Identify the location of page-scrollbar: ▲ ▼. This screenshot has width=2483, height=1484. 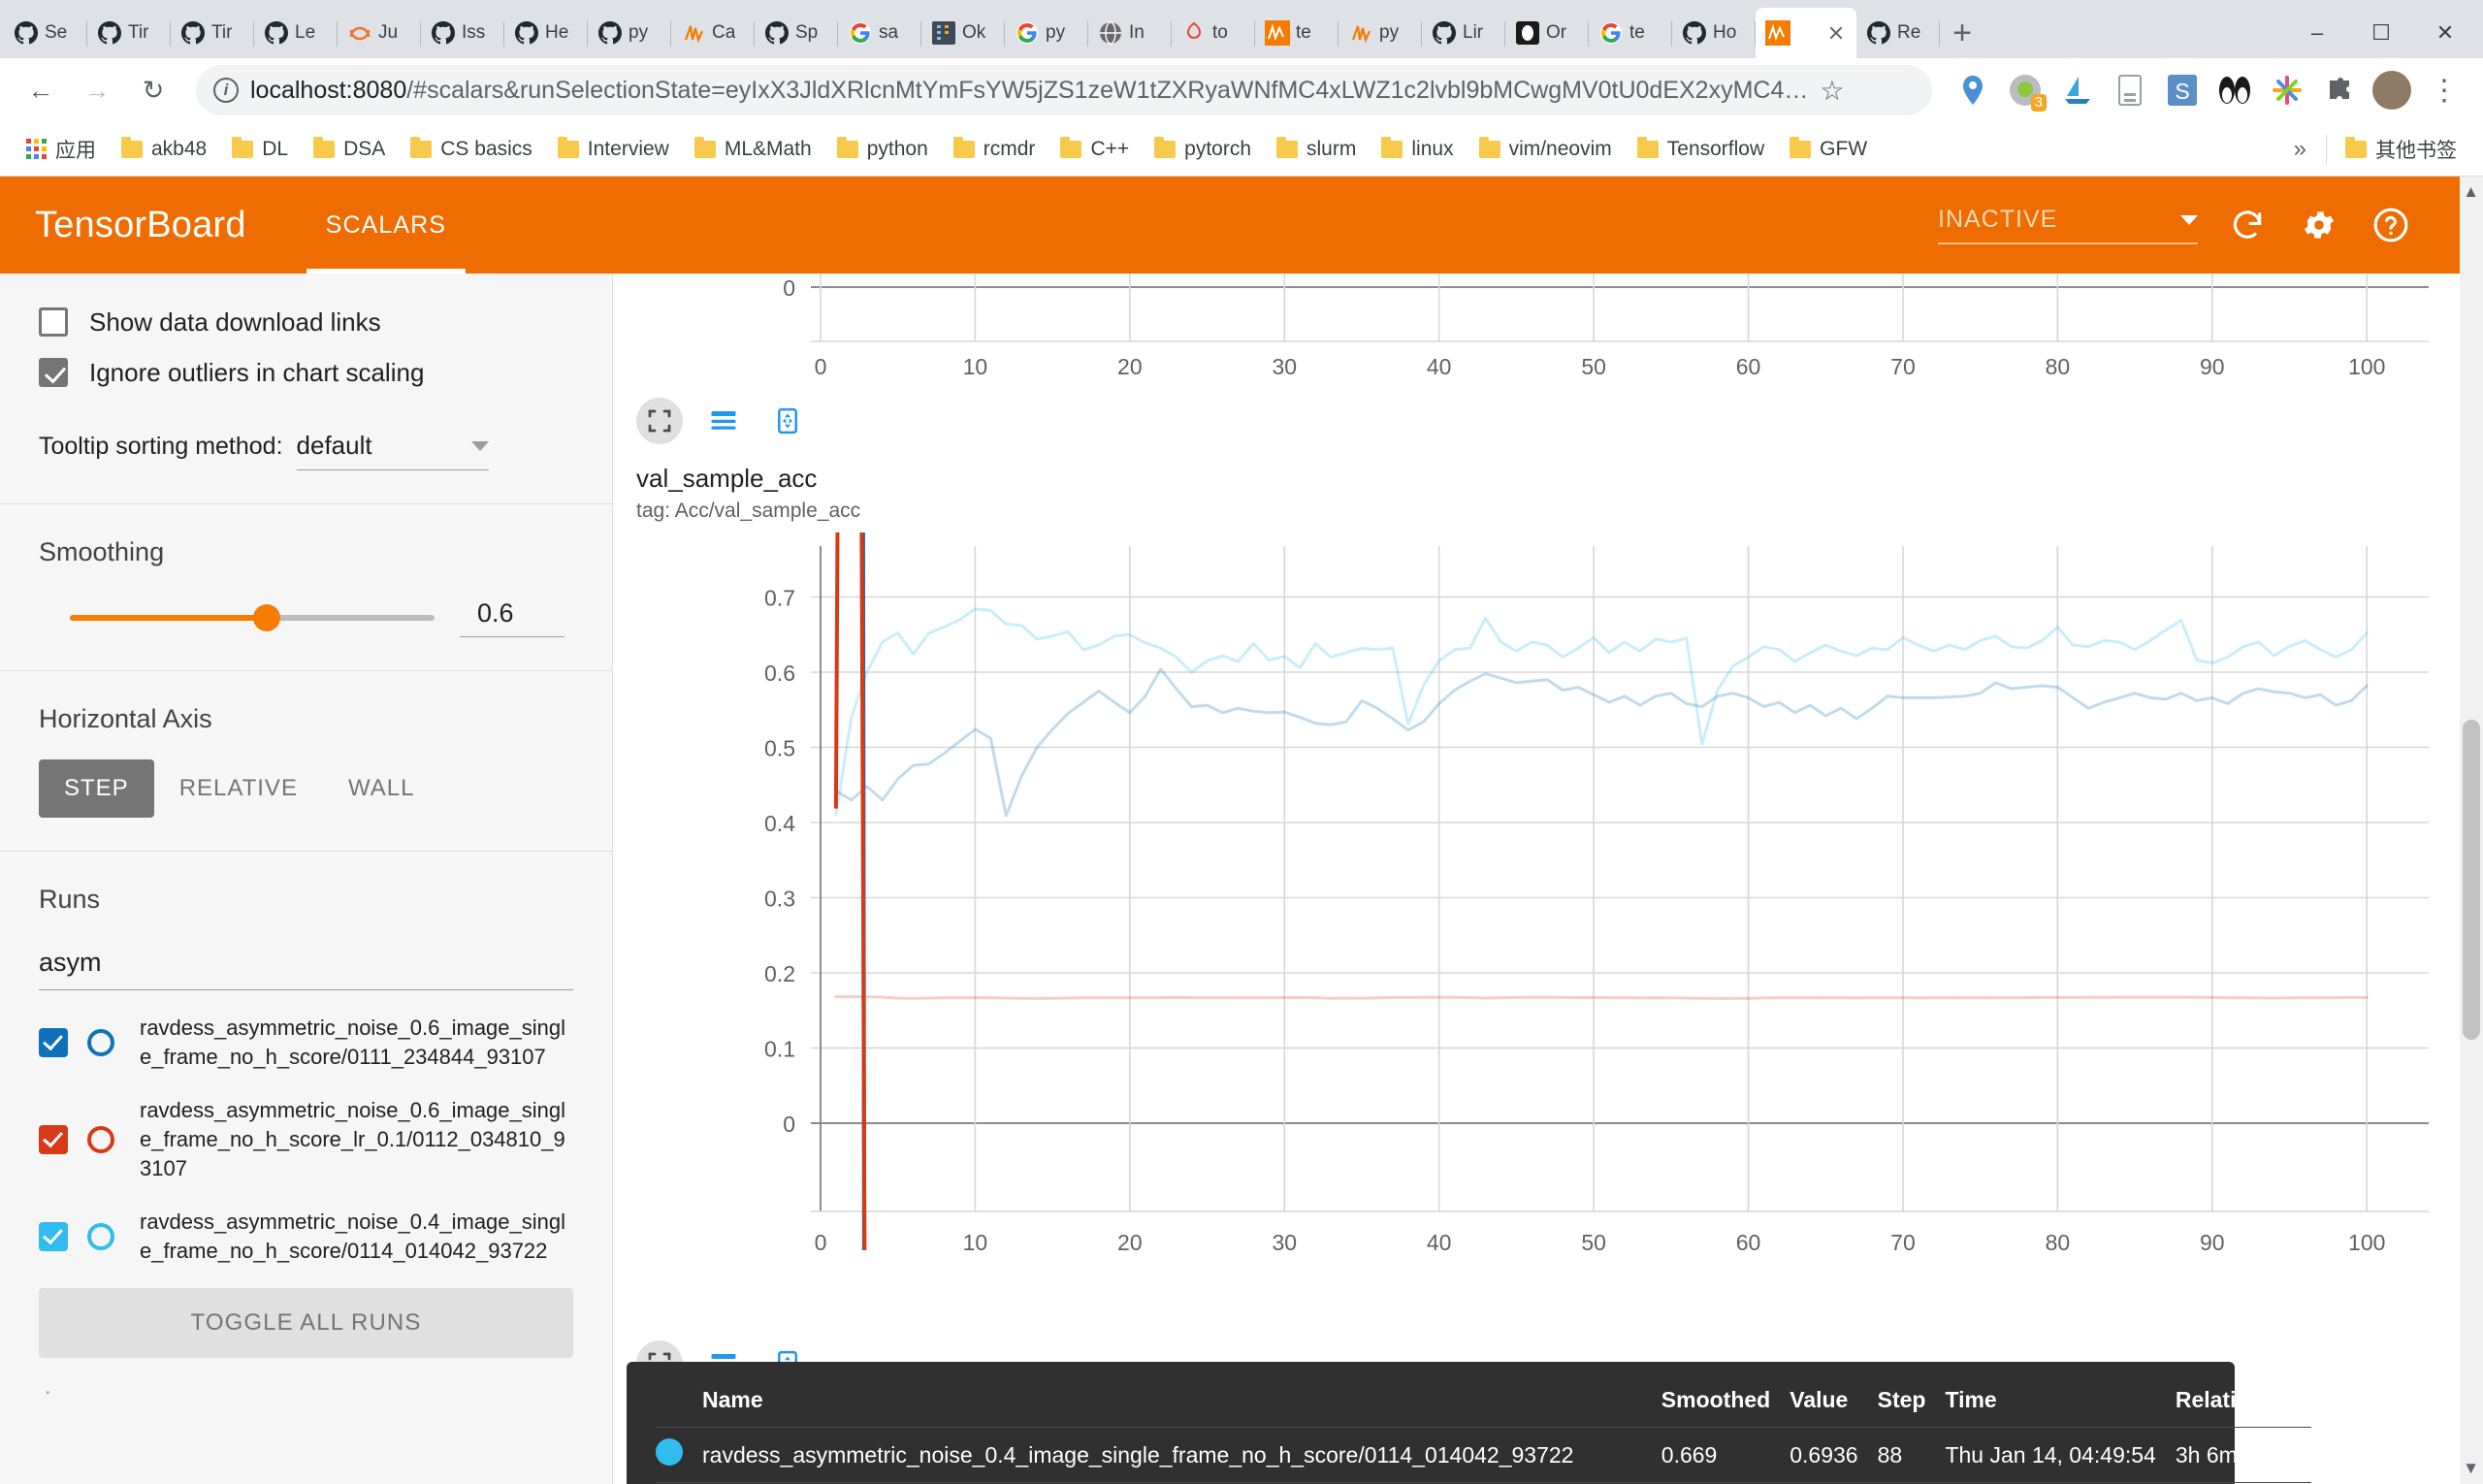
(2471, 830).